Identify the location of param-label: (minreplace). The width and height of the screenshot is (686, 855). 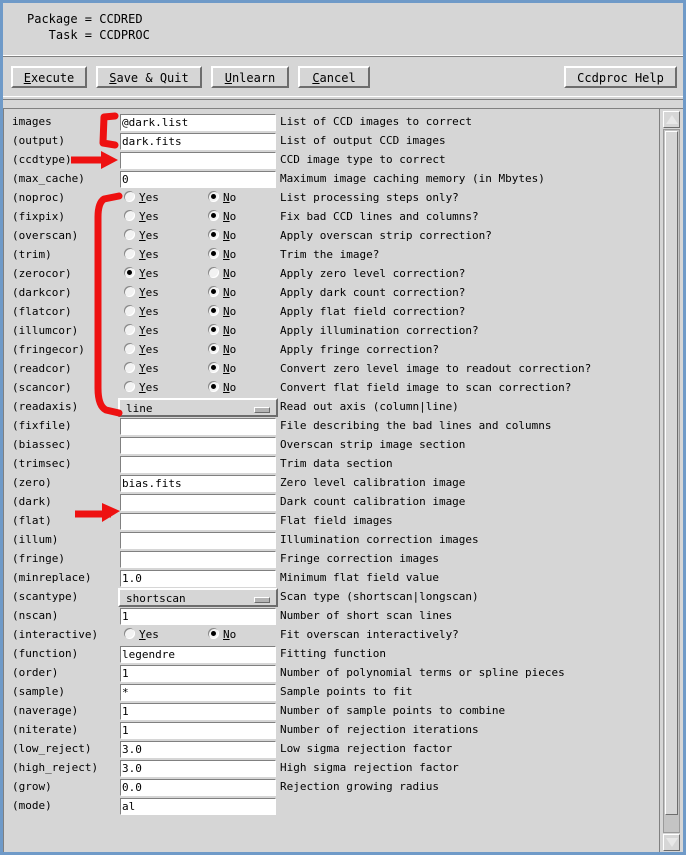
(52, 577).